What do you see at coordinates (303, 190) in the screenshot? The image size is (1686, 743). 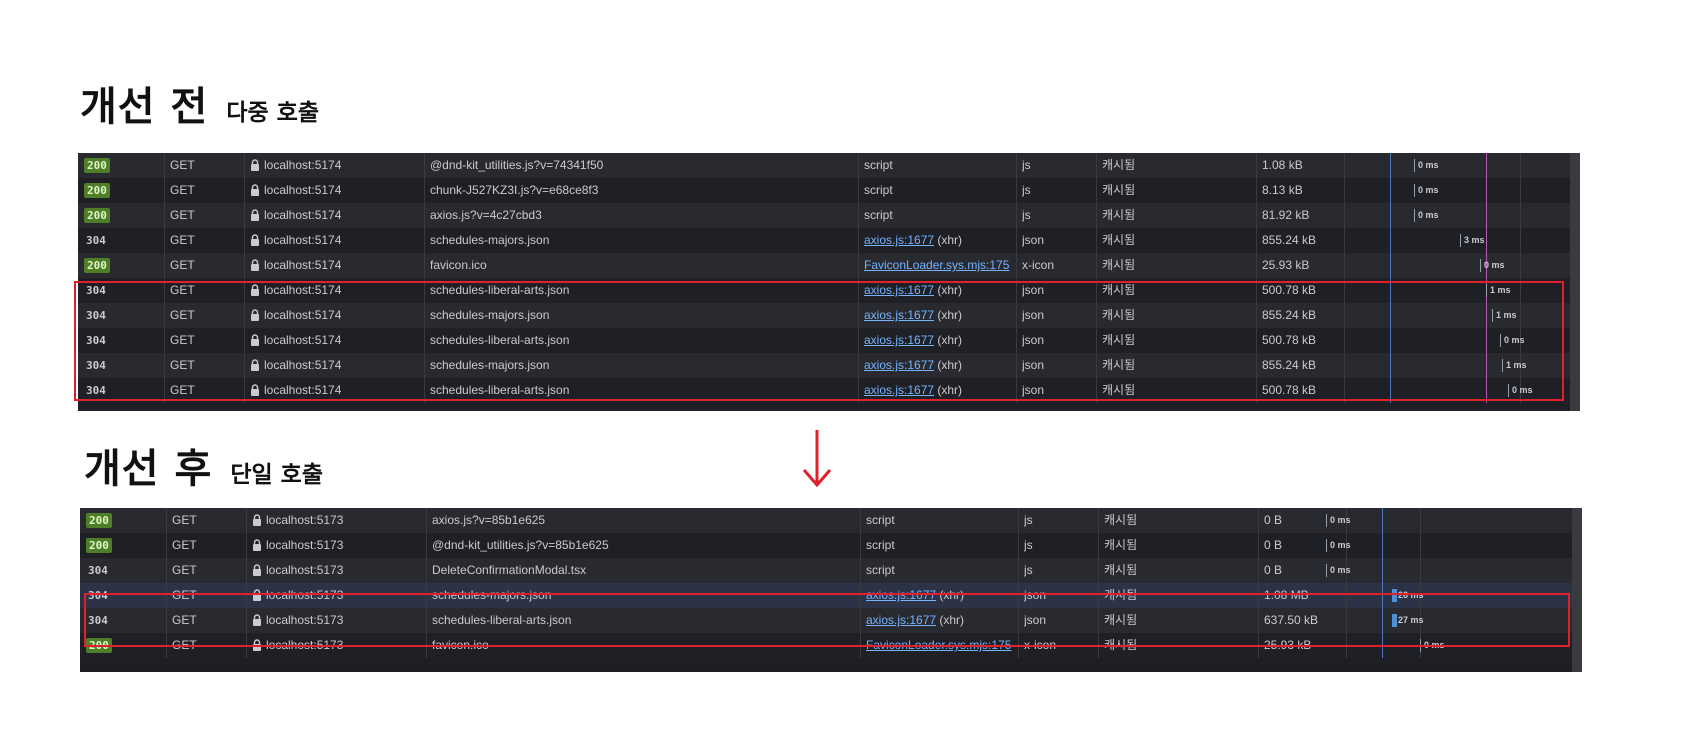 I see `domain-text: localhost:5174` at bounding box center [303, 190].